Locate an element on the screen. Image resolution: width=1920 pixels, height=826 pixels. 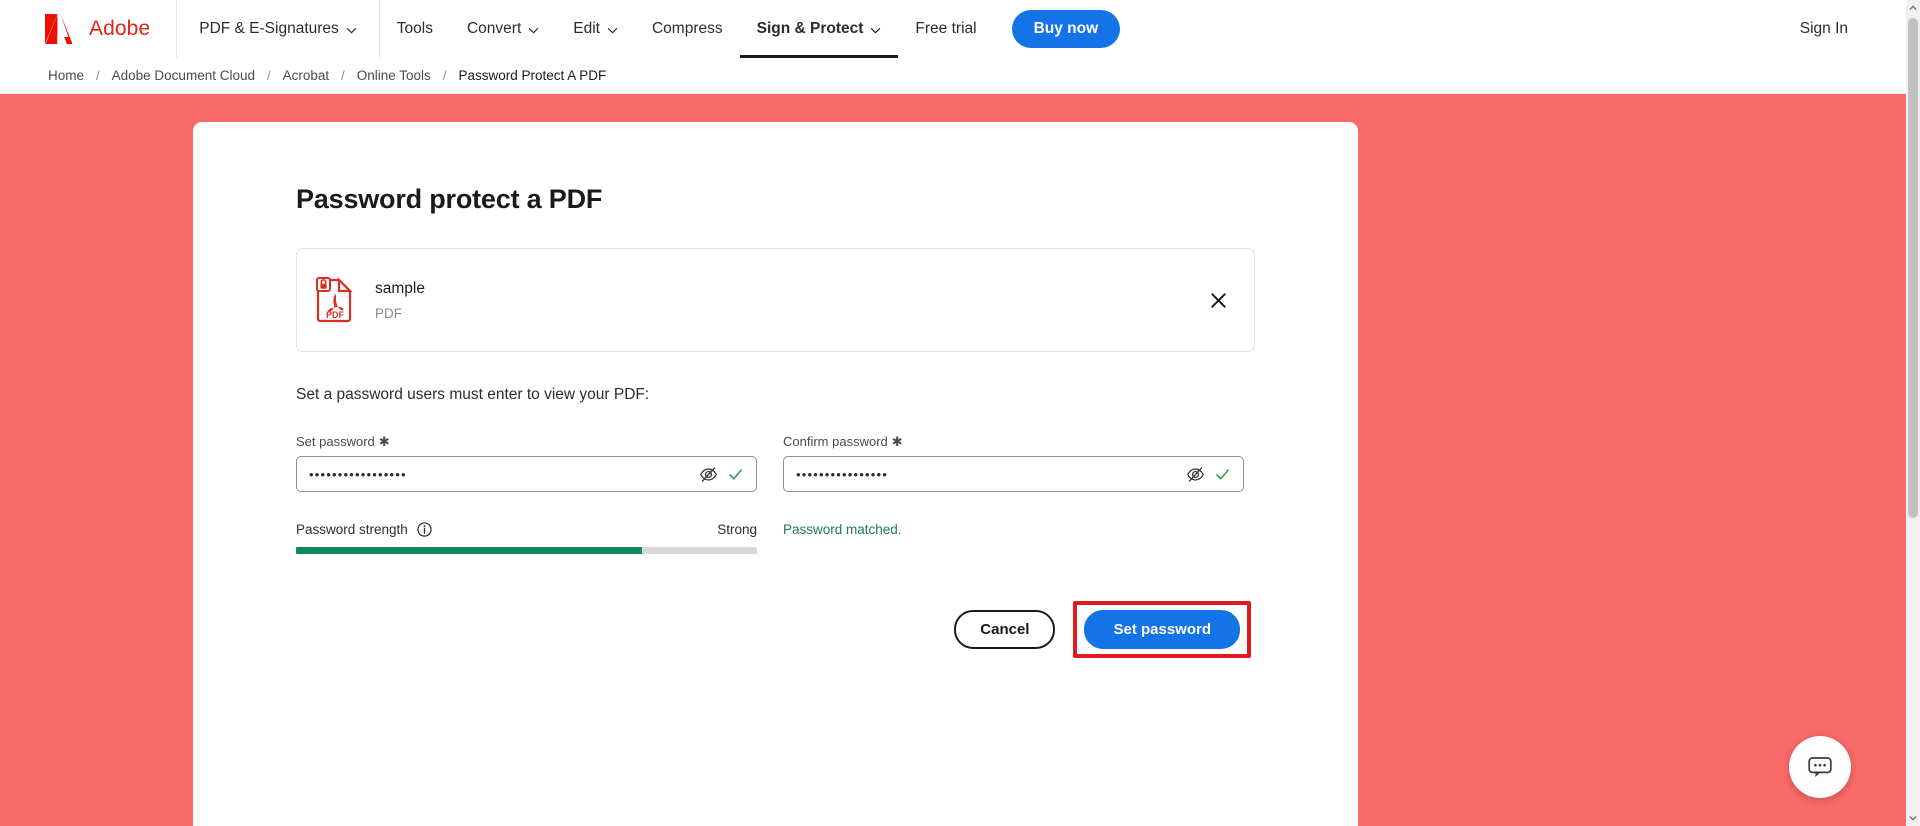
sign-in-link: Sign In is located at coordinates (1824, 28).